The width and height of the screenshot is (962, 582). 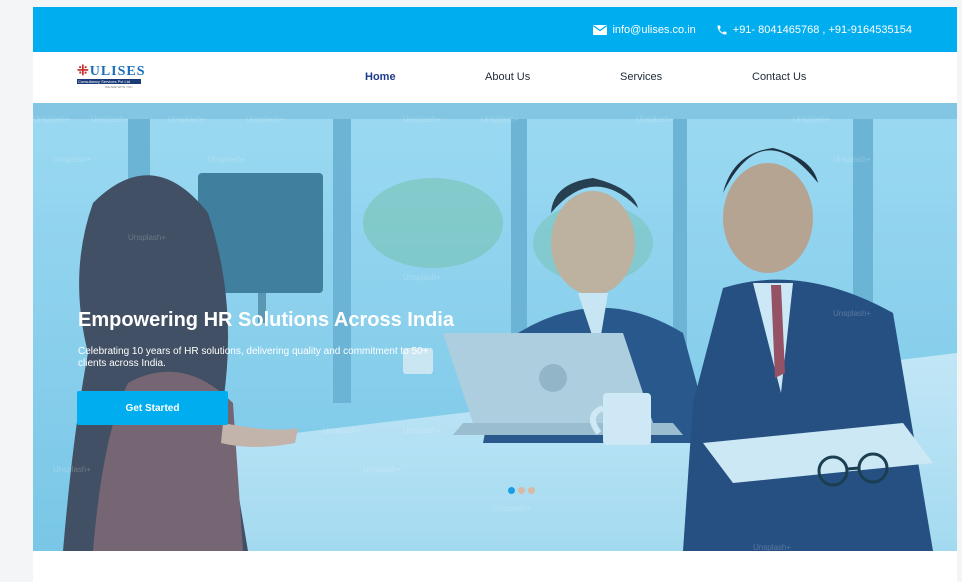 I want to click on logo-tagline: WE ARE WITH YOU, so click(x=119, y=87).